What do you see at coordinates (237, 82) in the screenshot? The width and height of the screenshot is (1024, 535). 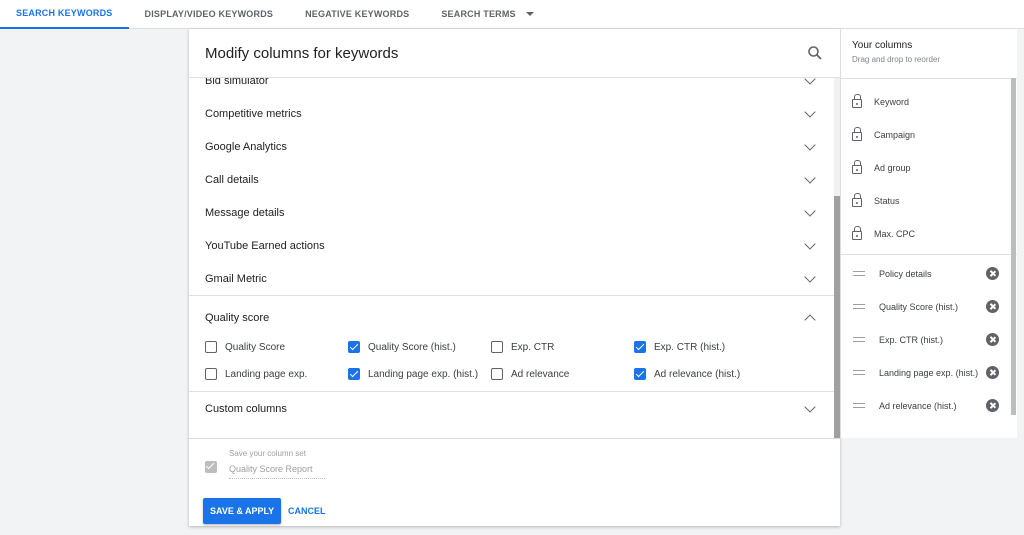 I see `category-label: Bid simulator` at bounding box center [237, 82].